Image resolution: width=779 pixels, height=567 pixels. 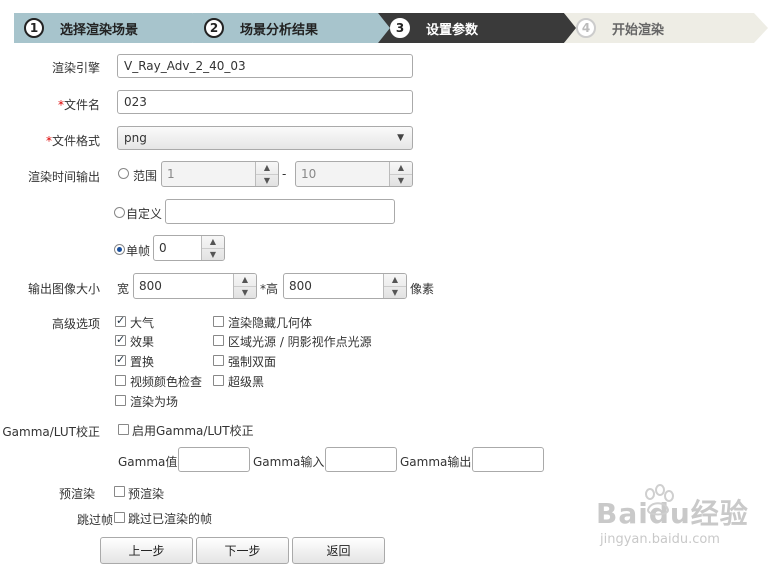 I want to click on engine-label: 渲染引擎, so click(x=75, y=68).